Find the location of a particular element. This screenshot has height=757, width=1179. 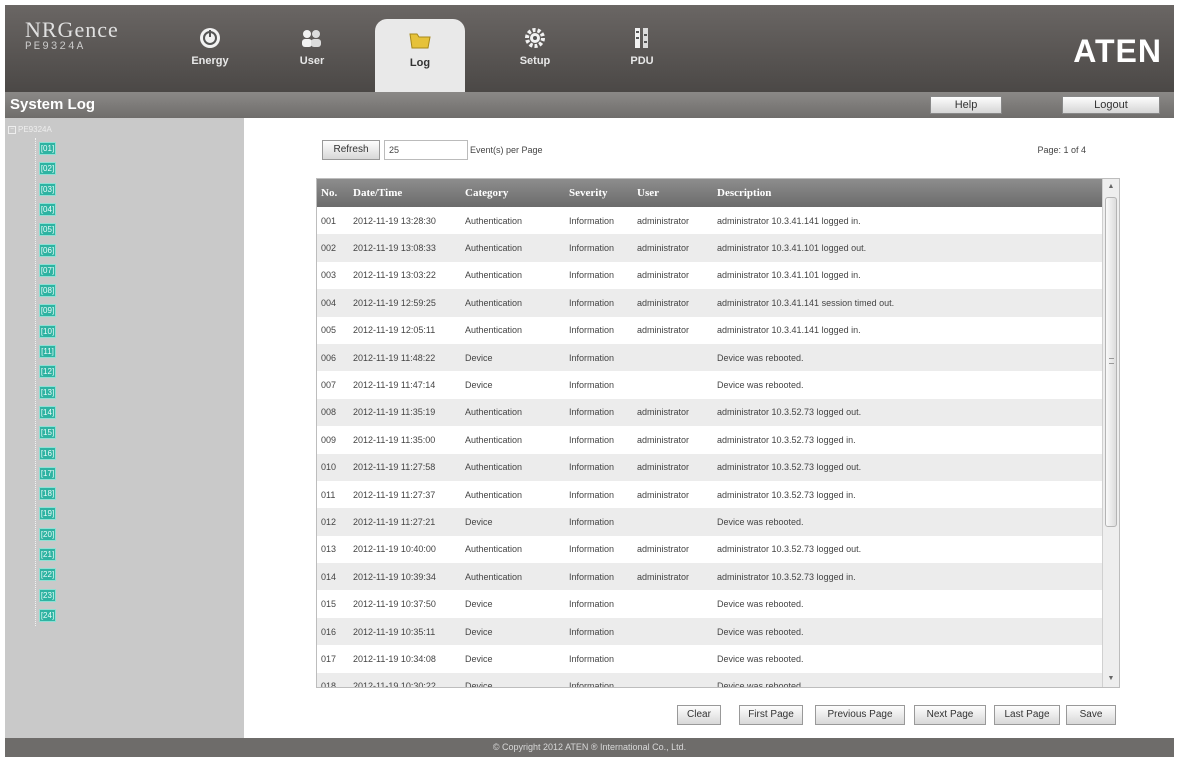

scroll-down-arrow-icon: ▼ is located at coordinates (1111, 679).